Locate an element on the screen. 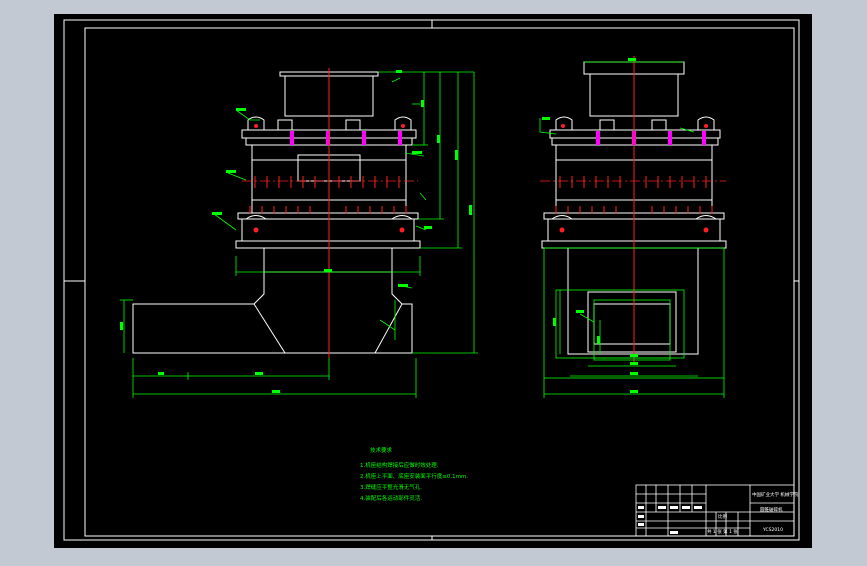 Image resolution: width=867 pixels, height=566 pixels. drawing-name: 圆锥破碎机 is located at coordinates (771, 509).